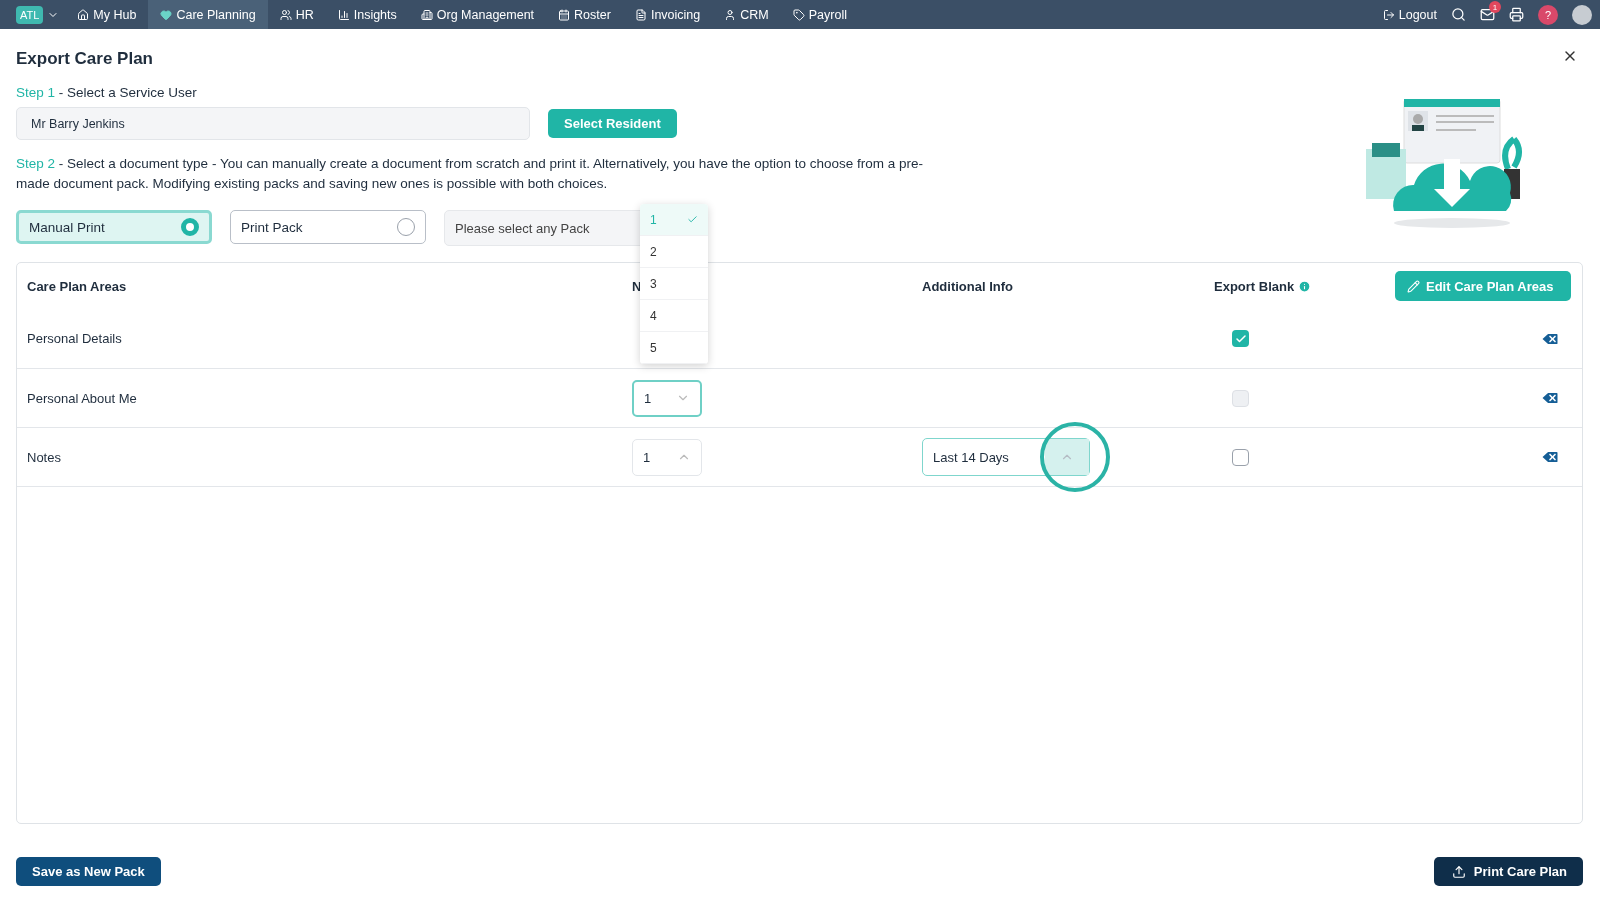 The width and height of the screenshot is (1600, 900). What do you see at coordinates (367, 14) in the screenshot?
I see `nav-item: Insights` at bounding box center [367, 14].